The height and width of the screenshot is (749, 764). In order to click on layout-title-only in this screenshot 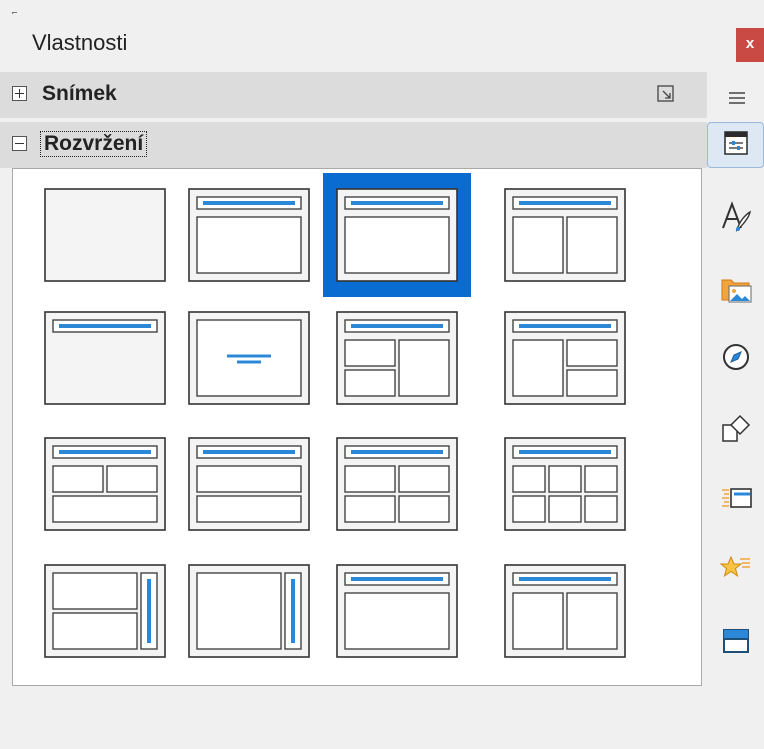, I will do `click(105, 358)`.